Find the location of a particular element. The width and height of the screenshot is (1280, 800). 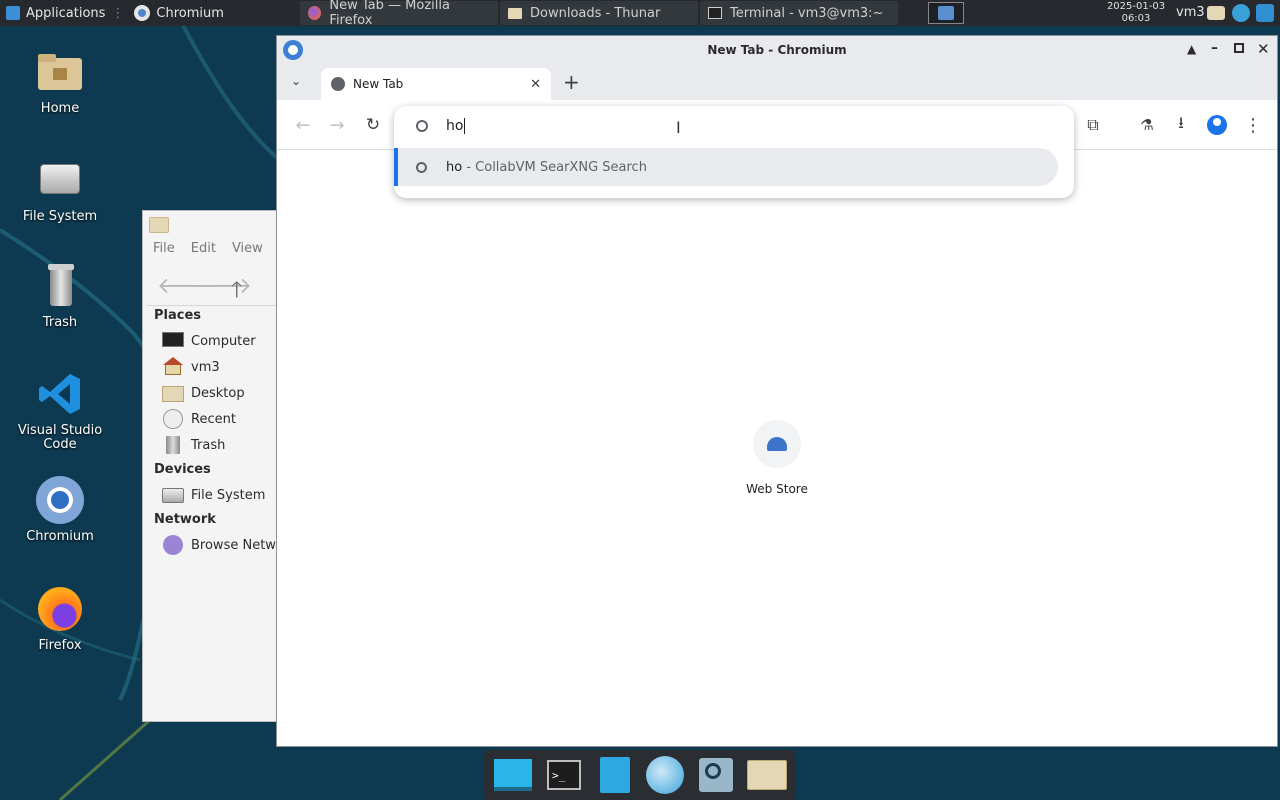

extensions-icon: ⧉ is located at coordinates (1093, 125).